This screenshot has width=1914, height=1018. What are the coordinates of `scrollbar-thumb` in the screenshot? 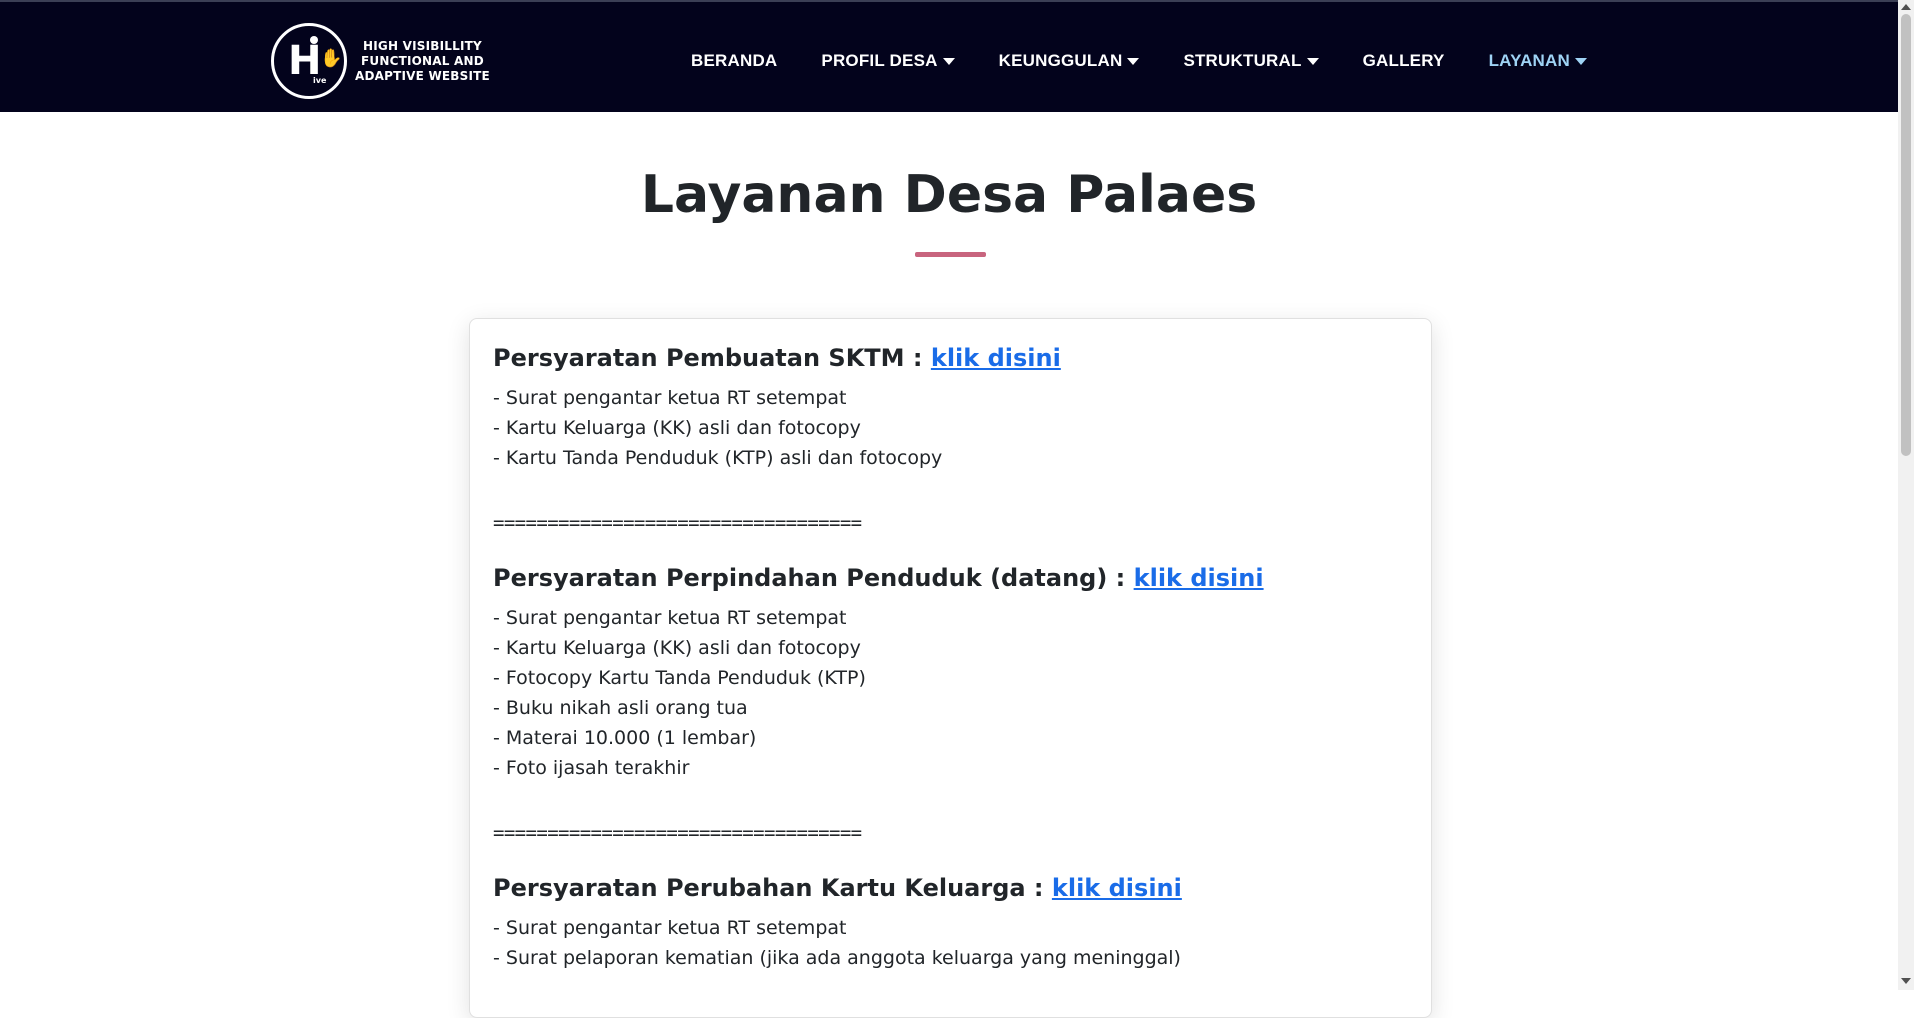 It's located at (1906, 235).